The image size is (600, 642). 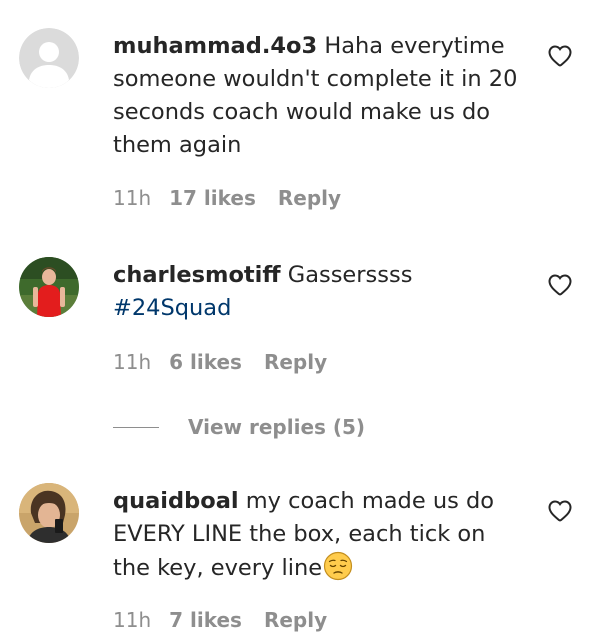 What do you see at coordinates (176, 501) in the screenshot?
I see `comment-username: quaidboal` at bounding box center [176, 501].